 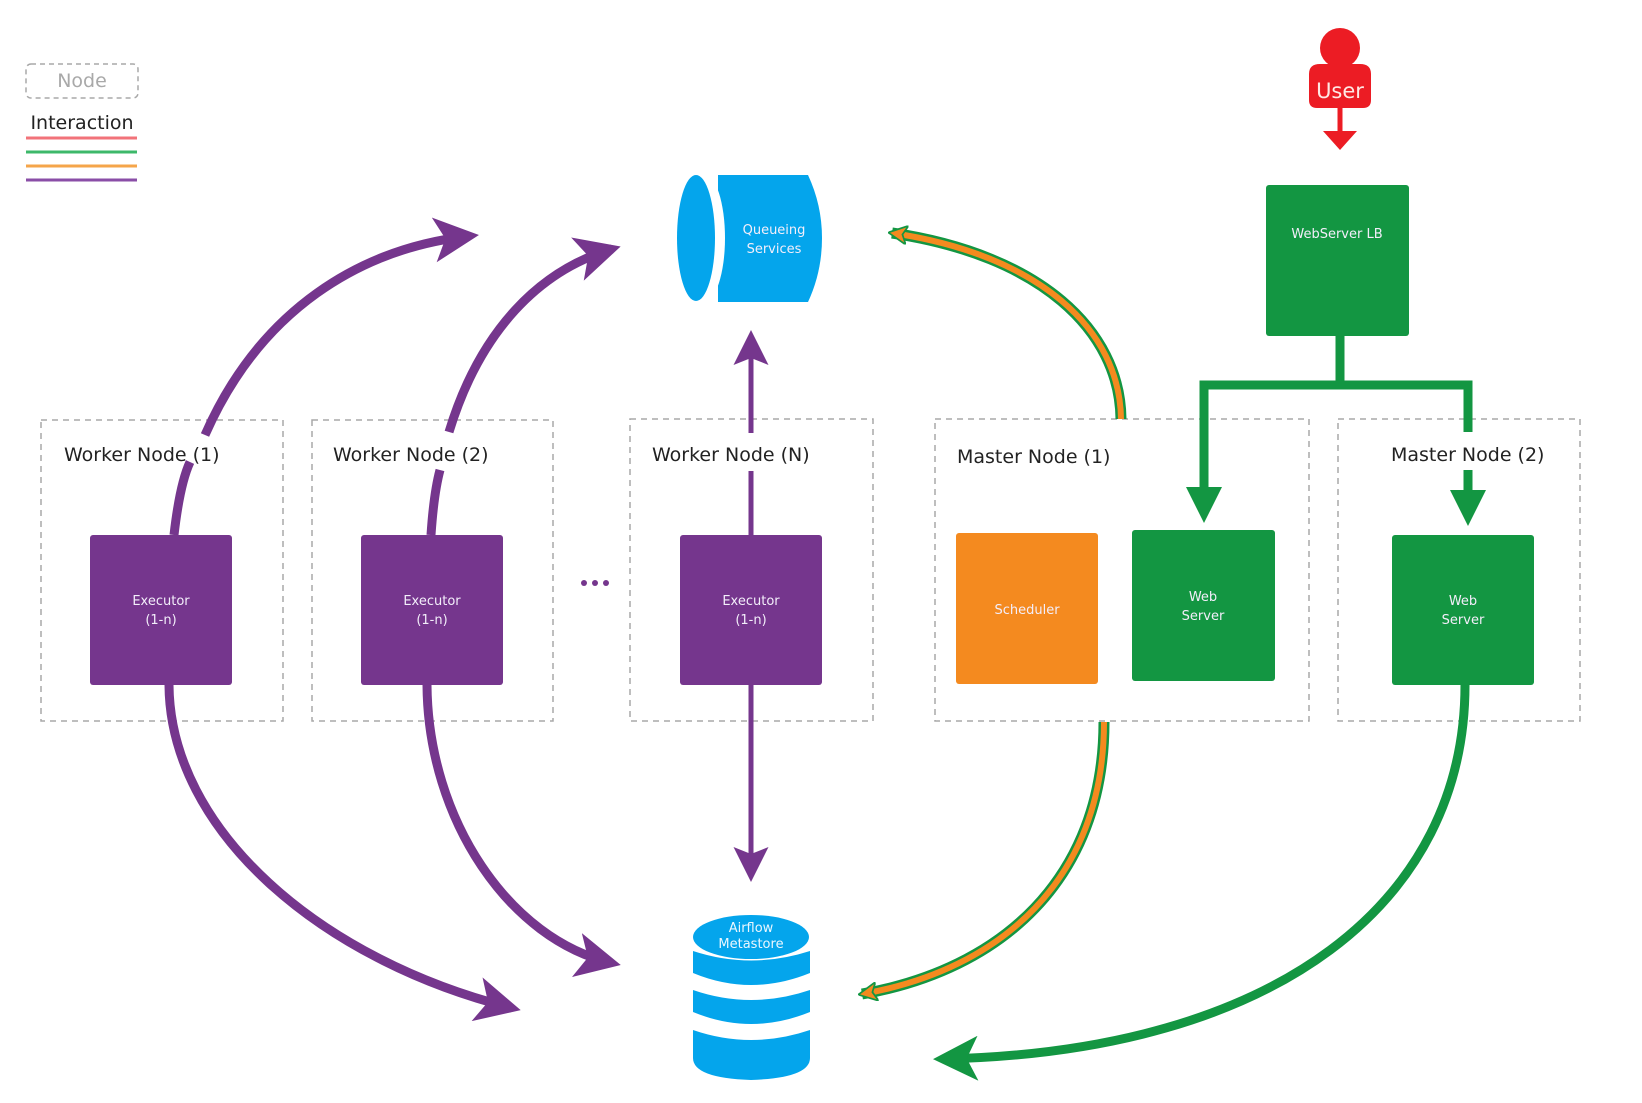 I want to click on arrow-worker1-to-queue, so click(x=182, y=498).